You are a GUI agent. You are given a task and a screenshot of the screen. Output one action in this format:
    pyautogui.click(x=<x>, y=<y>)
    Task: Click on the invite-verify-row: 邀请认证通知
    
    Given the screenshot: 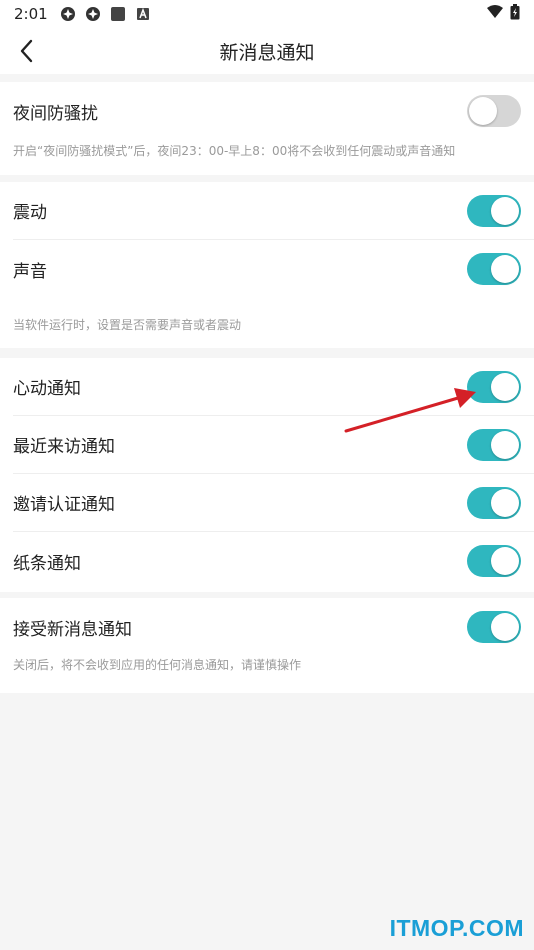 What is the action you would take?
    pyautogui.click(x=273, y=503)
    